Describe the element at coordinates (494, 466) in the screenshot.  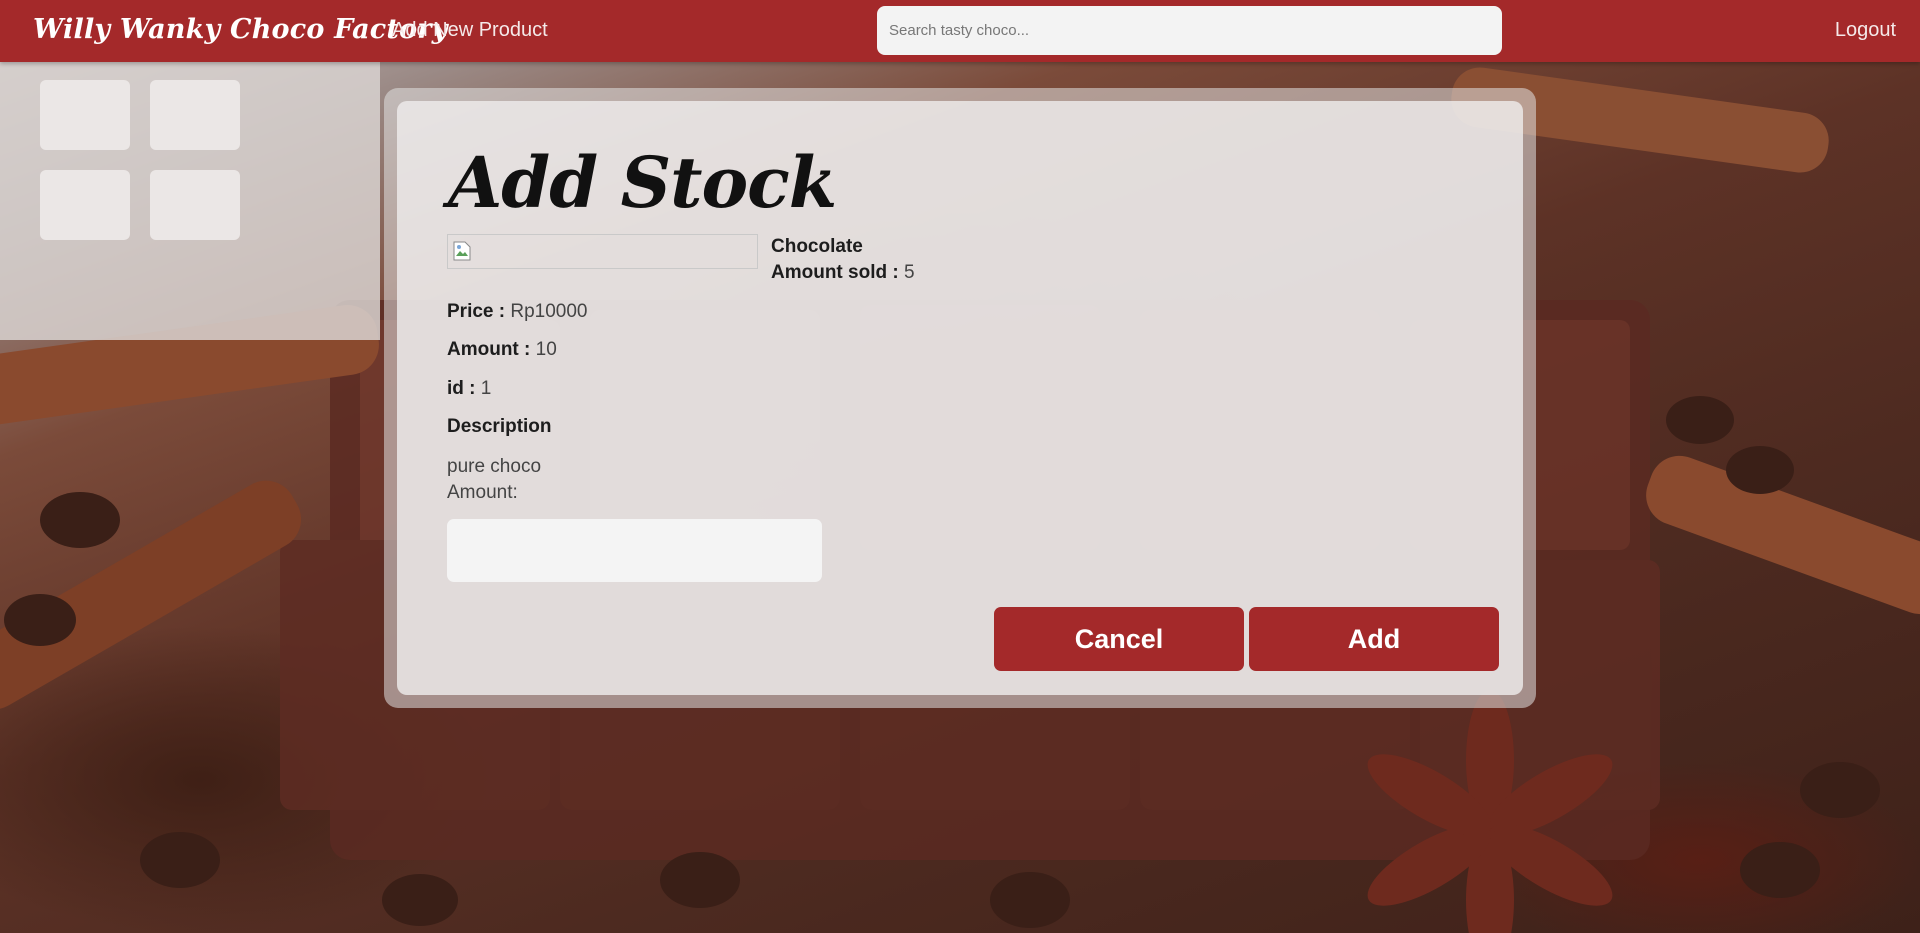
I see `description-value: pure choco` at that location.